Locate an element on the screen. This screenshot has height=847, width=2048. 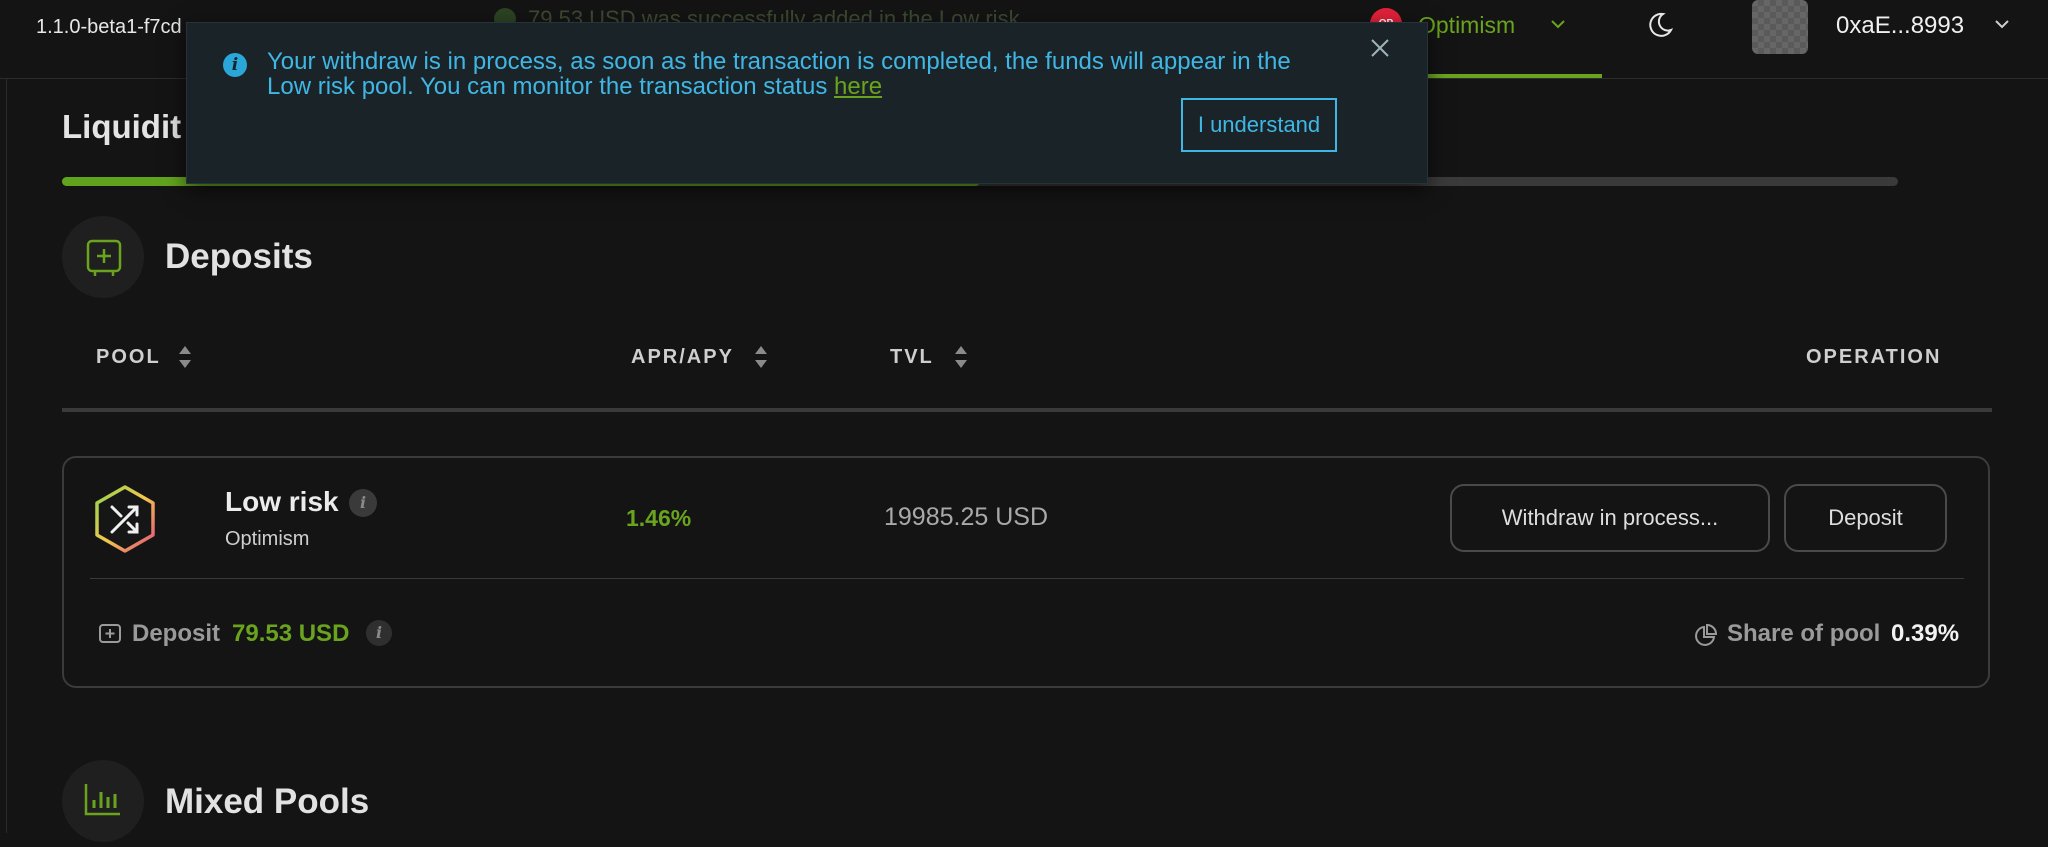
mixed-pools-title: Mixed Pools is located at coordinates (267, 801).